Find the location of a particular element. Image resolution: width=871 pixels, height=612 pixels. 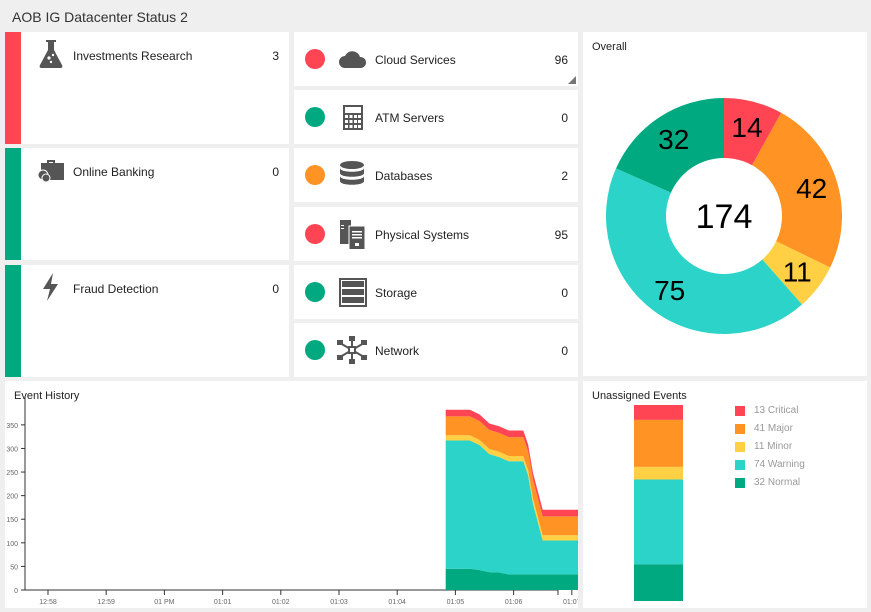

service-label: Online Banking is located at coordinates (114, 172).